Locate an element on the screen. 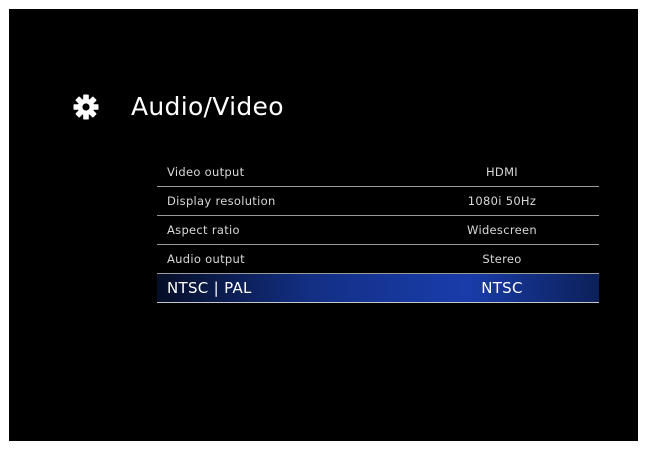  menu-item-label: Audio output is located at coordinates (206, 259).